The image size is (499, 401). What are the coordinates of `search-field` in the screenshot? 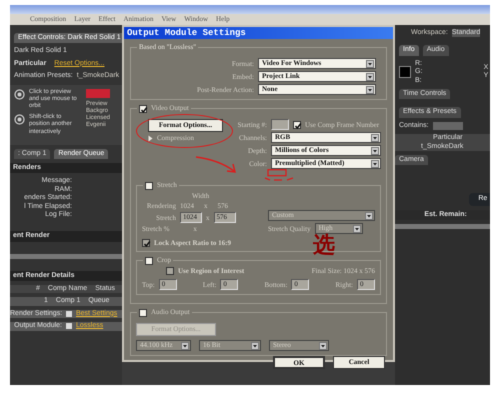 It's located at (447, 126).